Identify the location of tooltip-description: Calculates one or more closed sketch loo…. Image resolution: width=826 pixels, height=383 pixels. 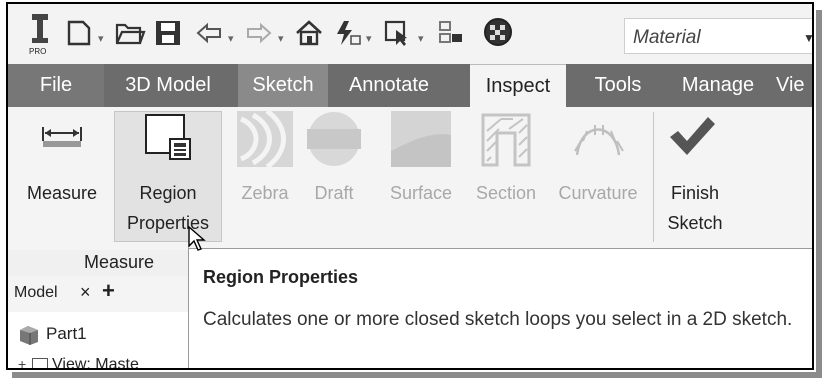
(498, 319).